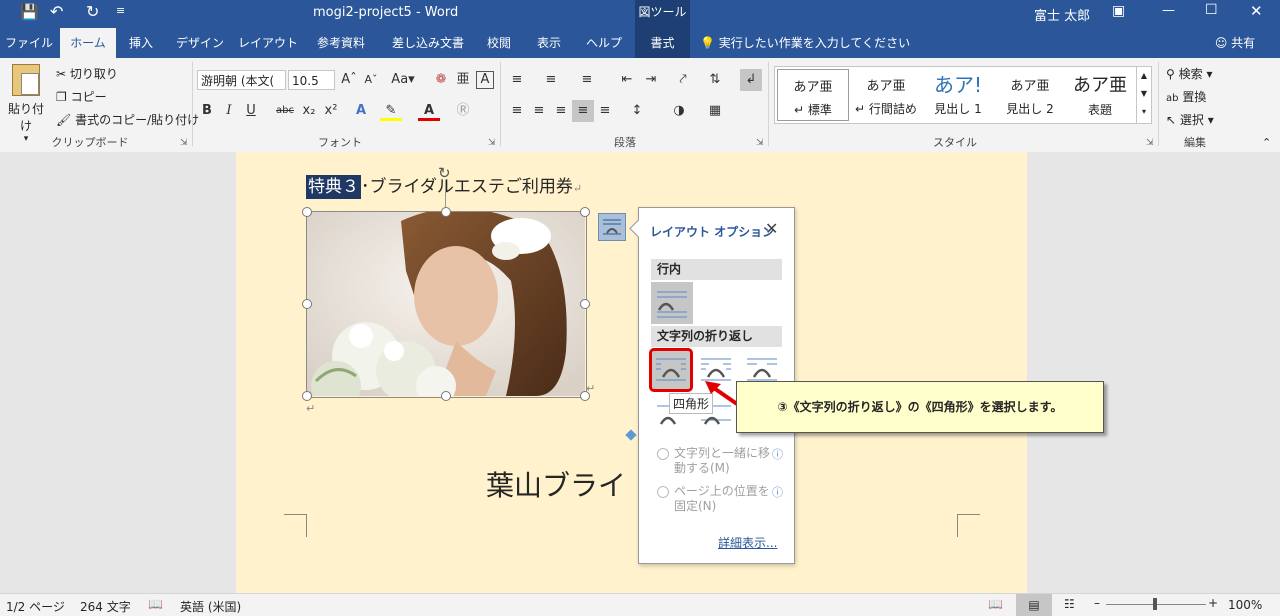  Describe the element at coordinates (751, 80) in the screenshot. I see `show-marks-icon: ↲` at that location.